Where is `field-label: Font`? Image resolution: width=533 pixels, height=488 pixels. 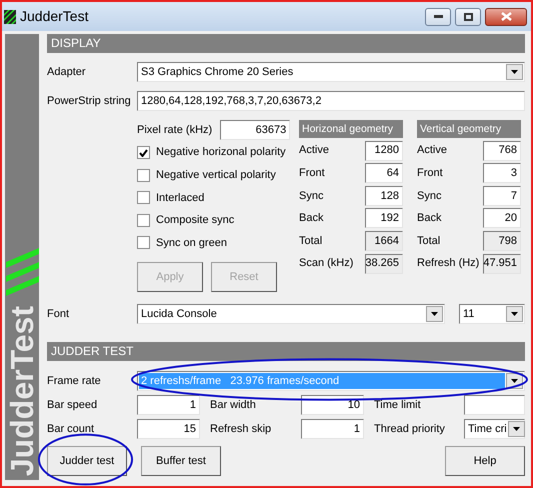 field-label: Font is located at coordinates (58, 314).